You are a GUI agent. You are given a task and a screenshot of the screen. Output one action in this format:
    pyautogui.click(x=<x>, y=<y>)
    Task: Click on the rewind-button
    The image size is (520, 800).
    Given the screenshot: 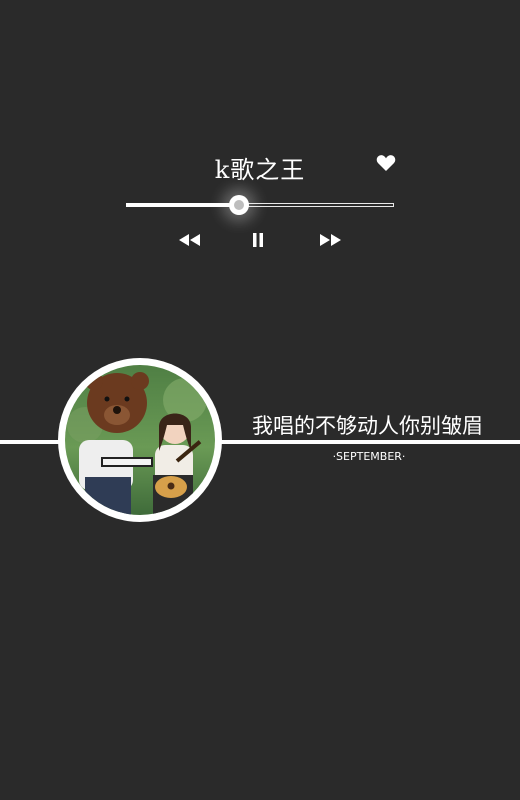 What is the action you would take?
    pyautogui.click(x=190, y=240)
    